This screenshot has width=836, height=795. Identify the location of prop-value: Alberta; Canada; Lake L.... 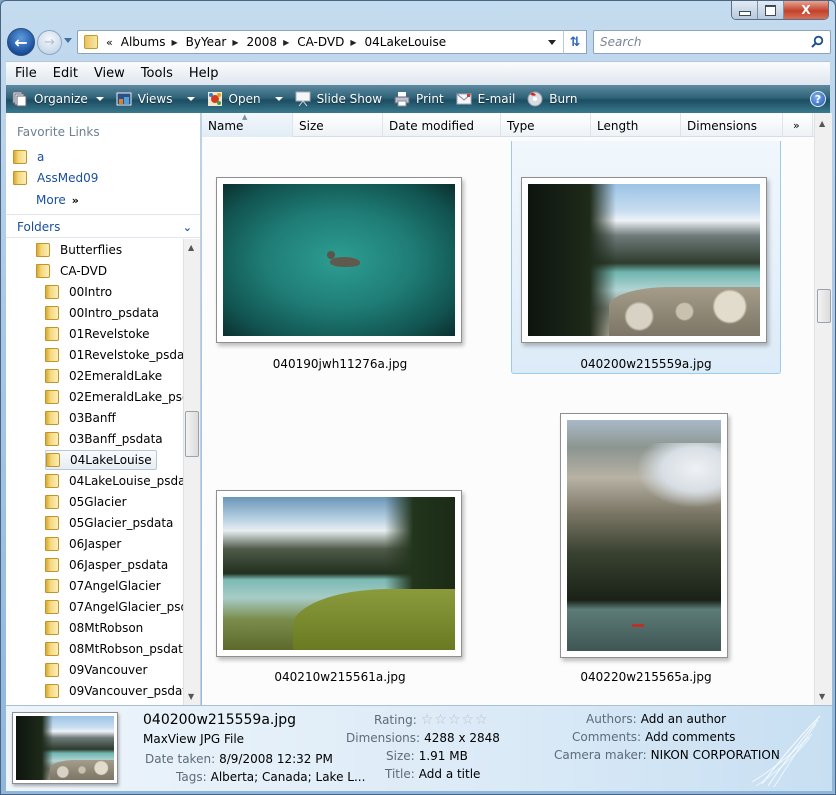
(288, 777).